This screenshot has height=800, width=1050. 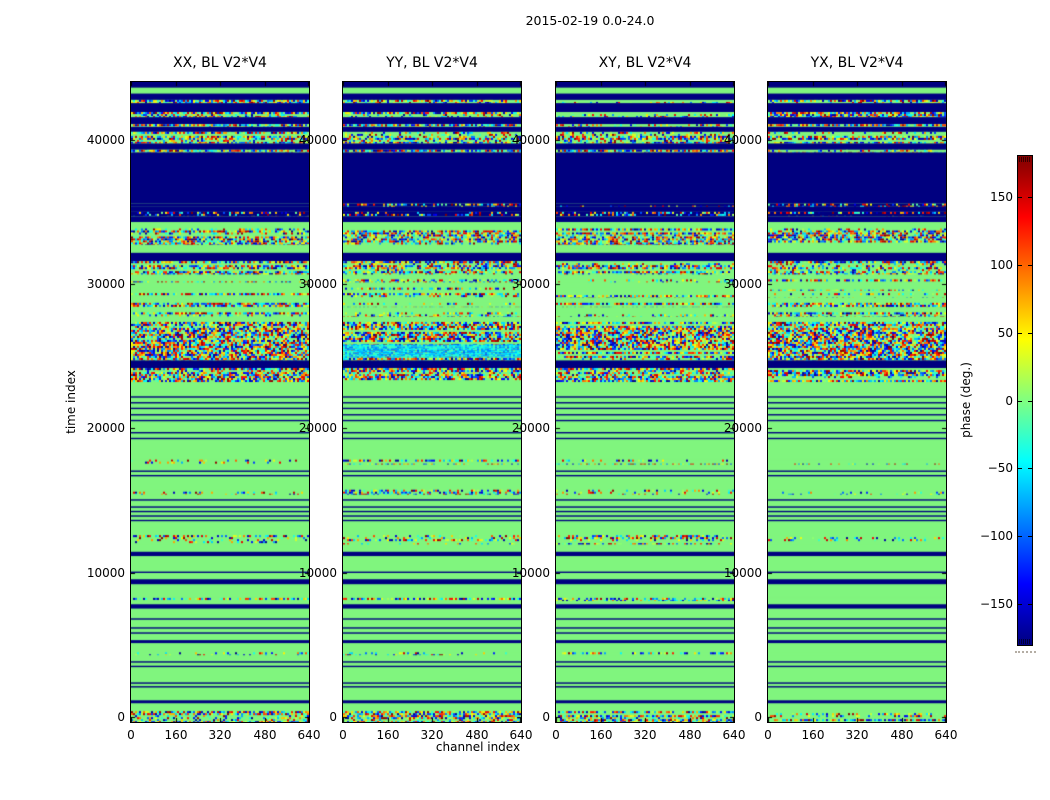 What do you see at coordinates (1005, 333) in the screenshot?
I see `colorbar-tick-label: 50` at bounding box center [1005, 333].